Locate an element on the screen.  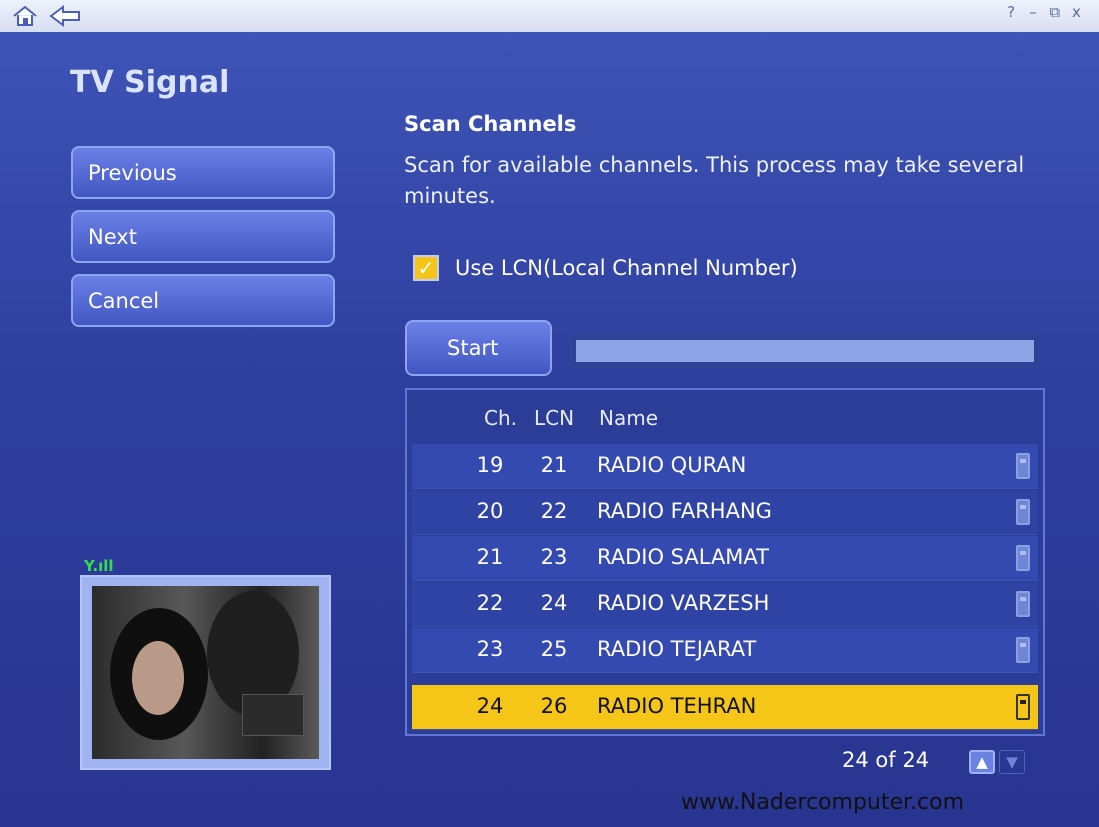
list-header: Ch. LCN Name is located at coordinates (725, 421).